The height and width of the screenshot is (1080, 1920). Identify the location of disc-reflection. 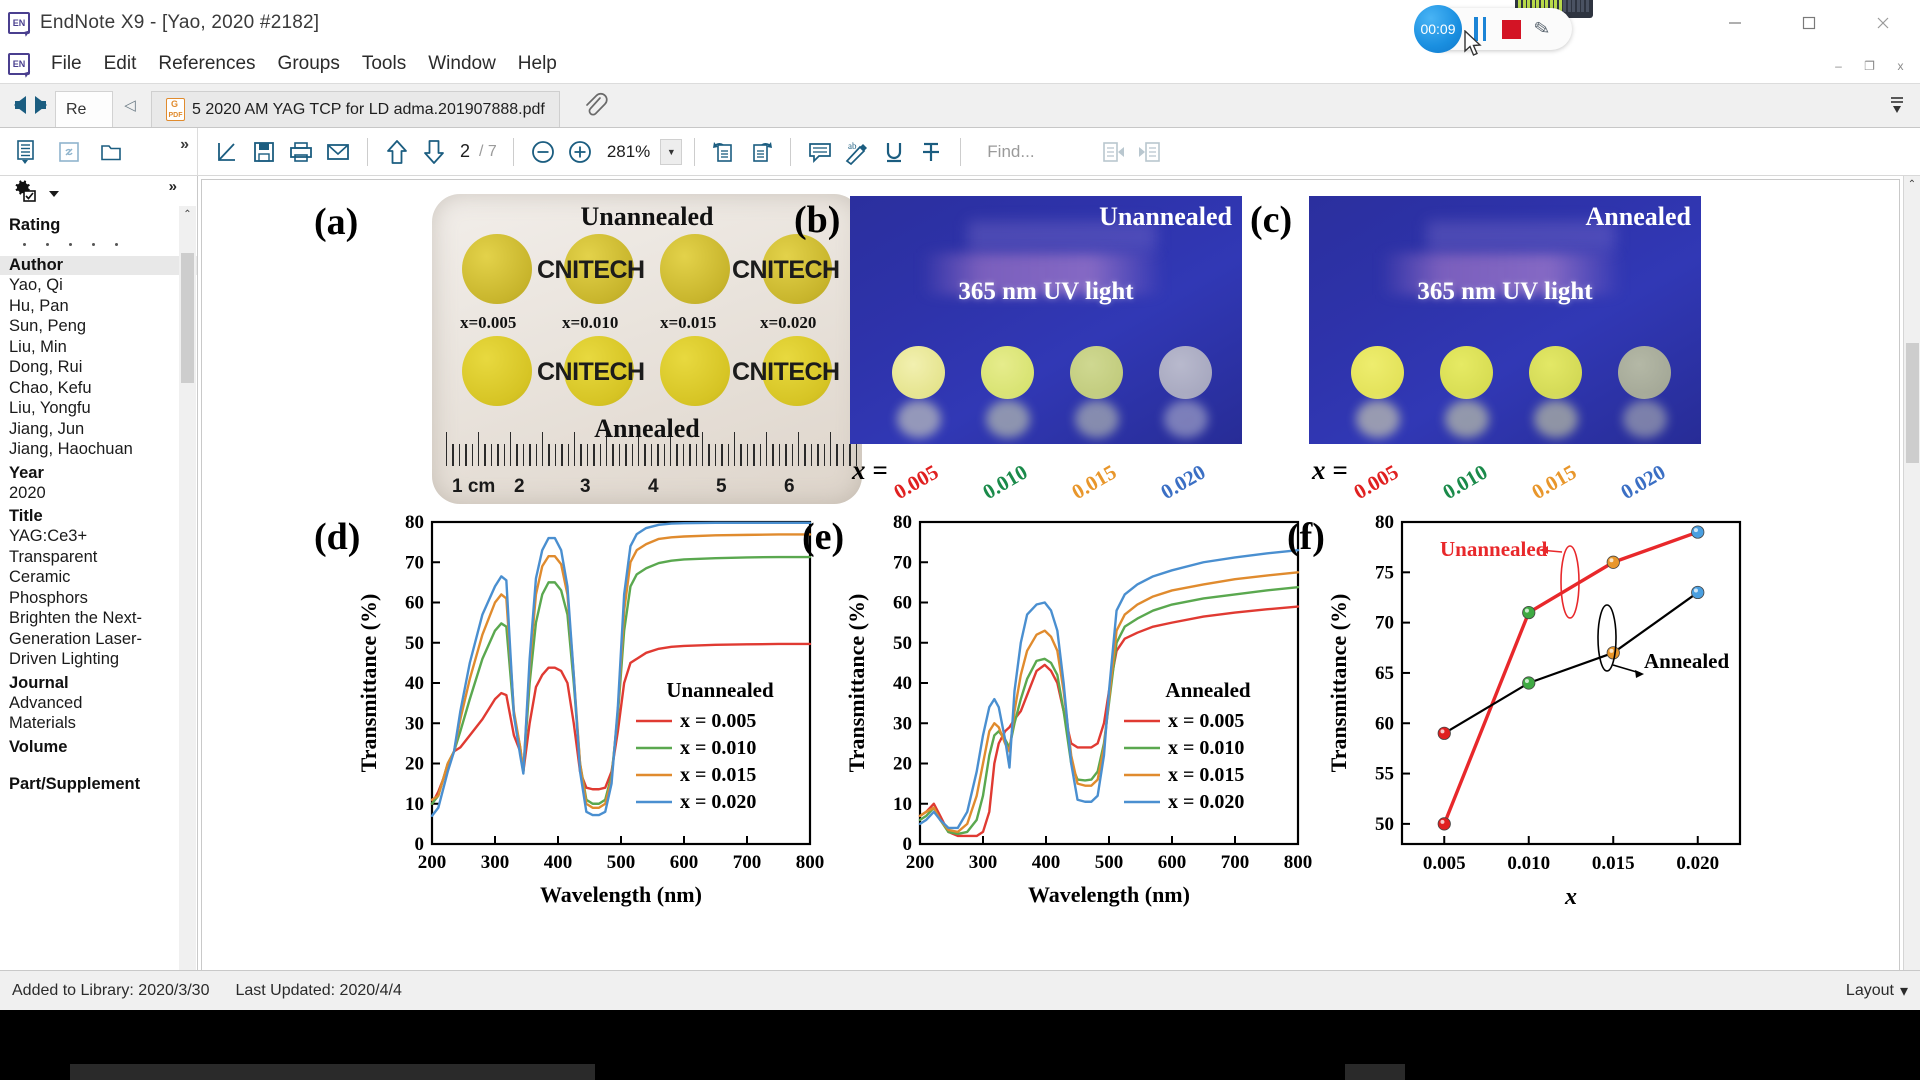
(1186, 419).